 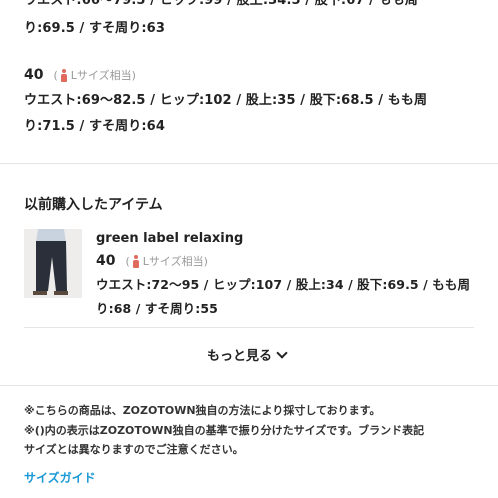 What do you see at coordinates (157, 308) in the screenshot?
I see `size-measure-line: り:68 / すそ周り:55` at bounding box center [157, 308].